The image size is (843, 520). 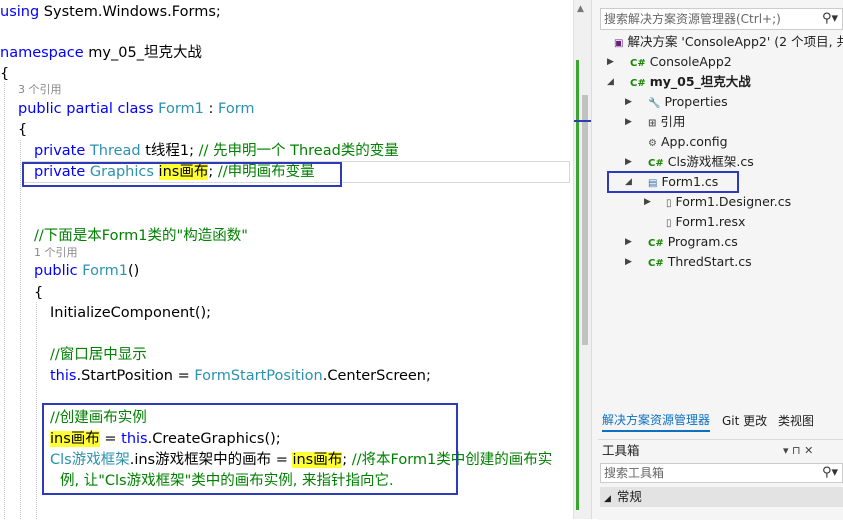 What do you see at coordinates (721, 473) in the screenshot?
I see `toolbox-search-input: 搜索工具箱 ⚲▾` at bounding box center [721, 473].